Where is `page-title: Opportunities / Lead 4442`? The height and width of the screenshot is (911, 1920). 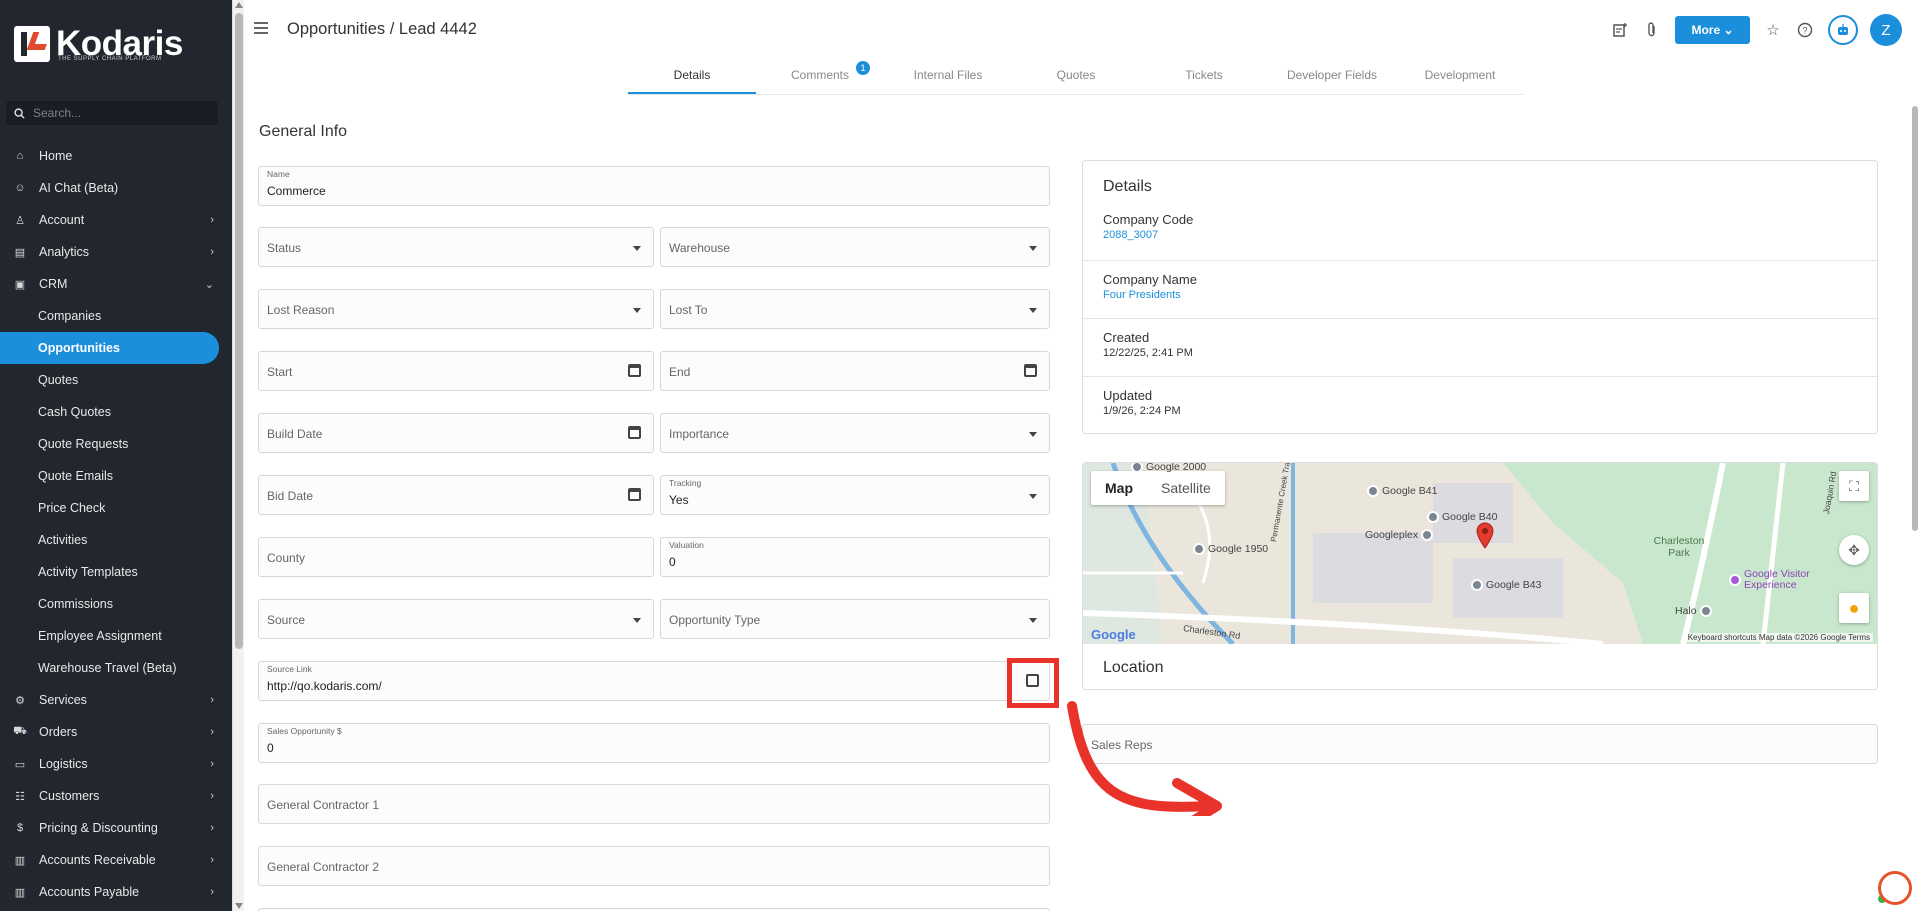
page-title: Opportunities / Lead 4442 is located at coordinates (382, 29).